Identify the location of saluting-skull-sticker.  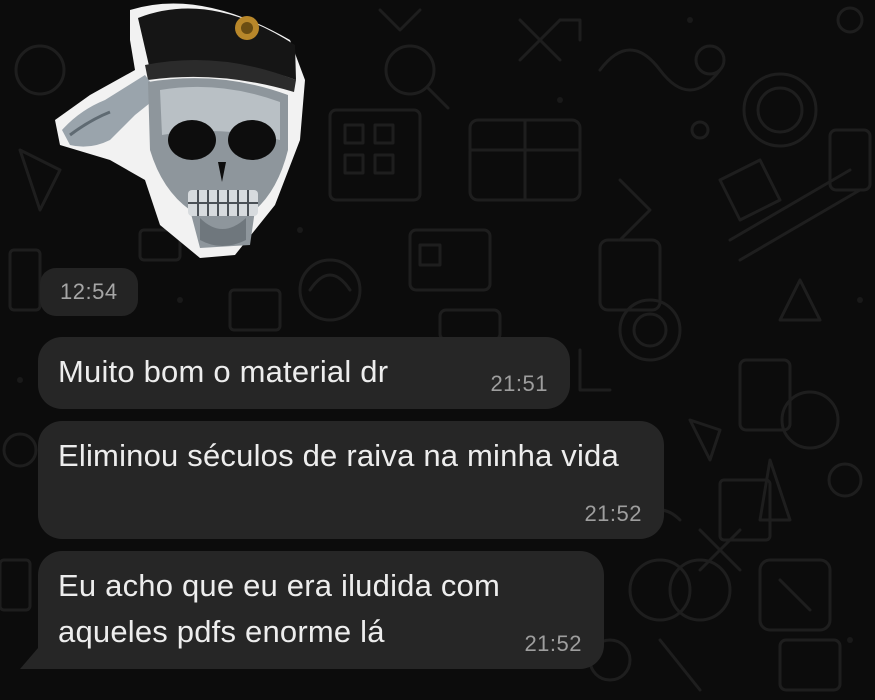
(180, 131).